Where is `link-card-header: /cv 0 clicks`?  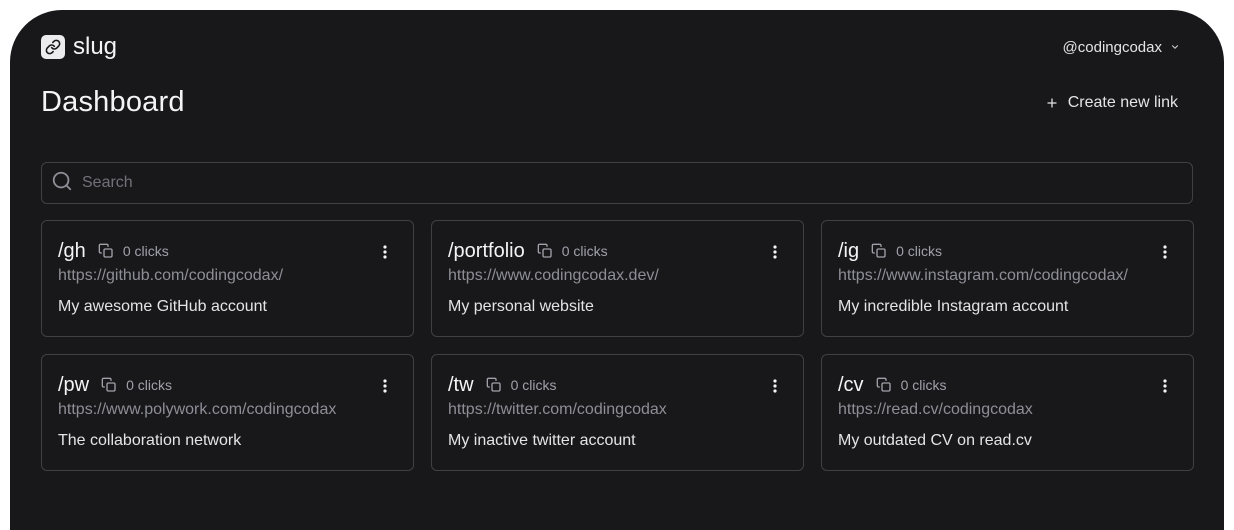
link-card-header: /cv 0 clicks is located at coordinates (1007, 385).